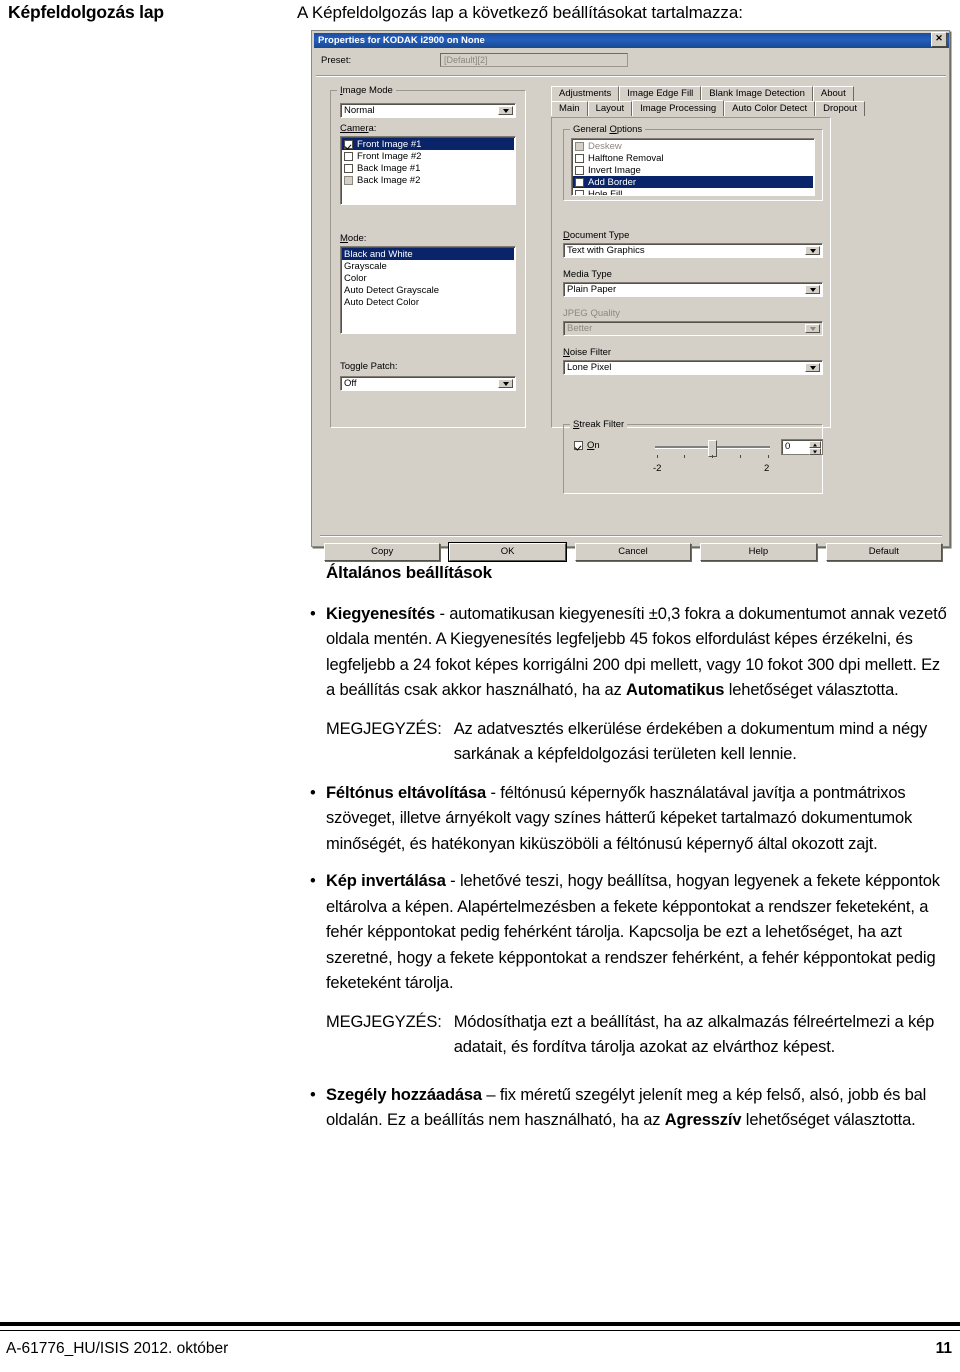  I want to click on streak-filter-on-row: On, so click(587, 445).